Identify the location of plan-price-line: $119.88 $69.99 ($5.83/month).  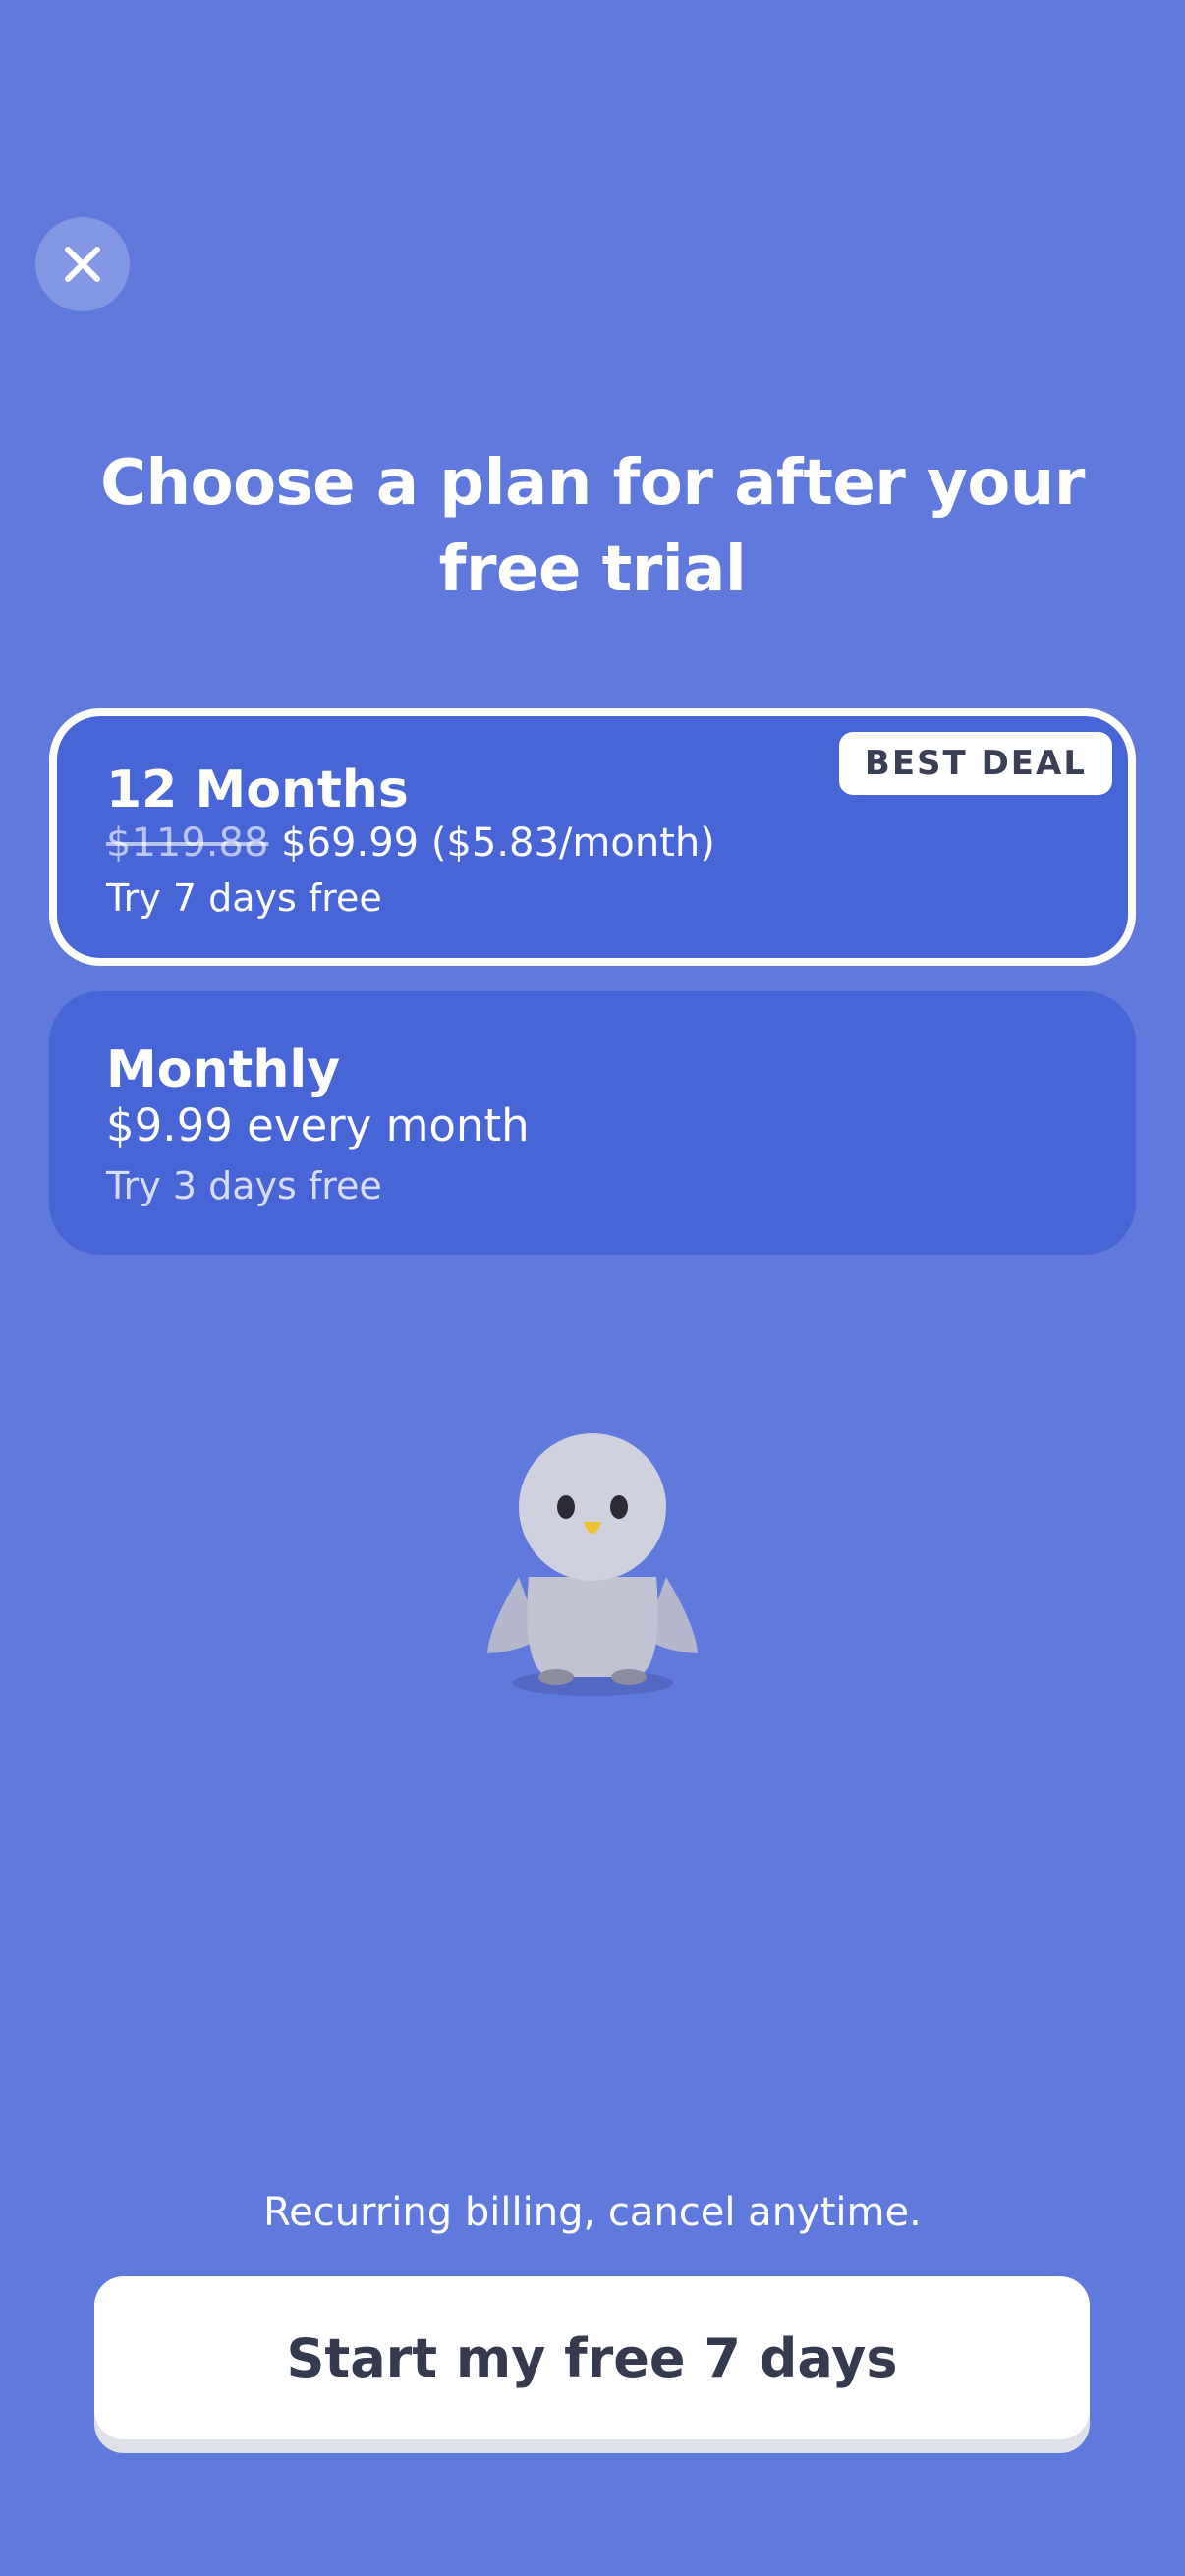
(411, 843).